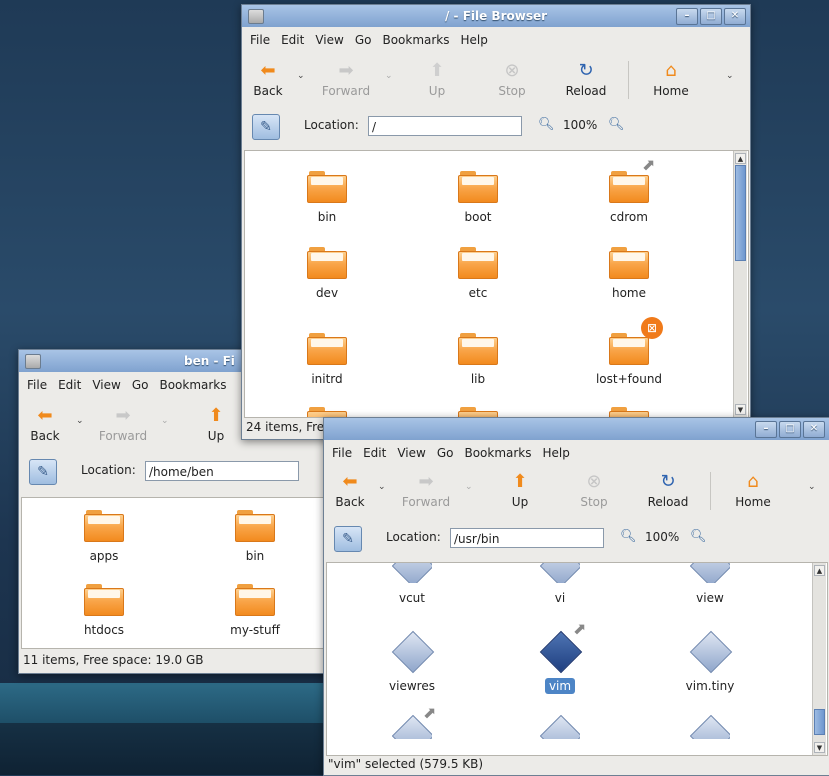 The height and width of the screenshot is (776, 829). Describe the element at coordinates (412, 661) in the screenshot. I see `file-item: viewres` at that location.